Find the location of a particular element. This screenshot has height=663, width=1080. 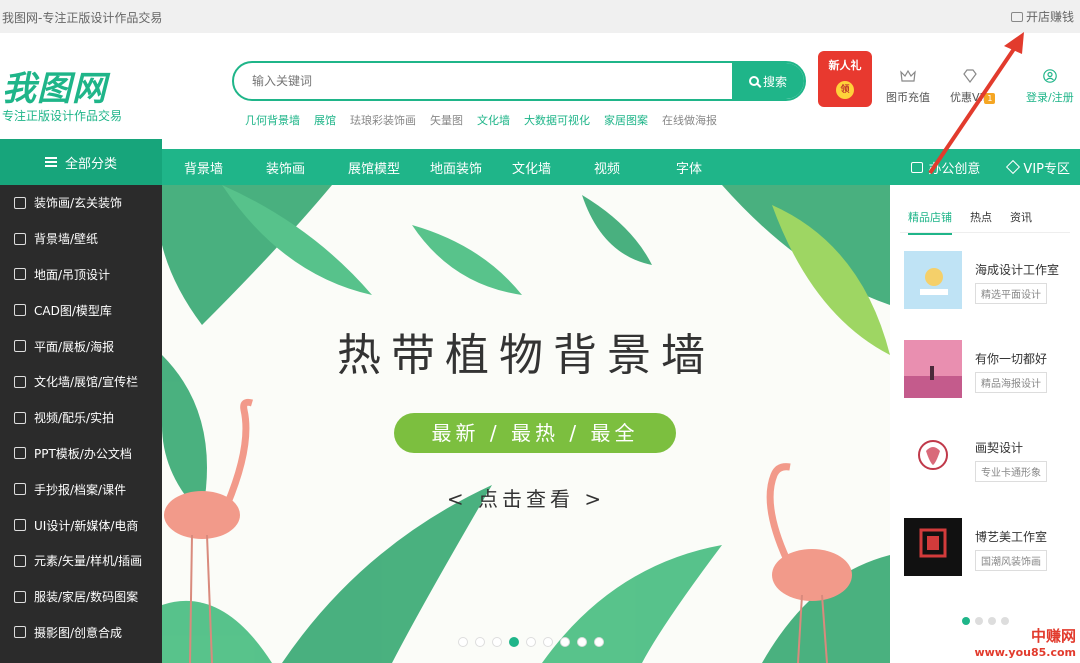

nav-item: 展馆模型 is located at coordinates (389, 167).